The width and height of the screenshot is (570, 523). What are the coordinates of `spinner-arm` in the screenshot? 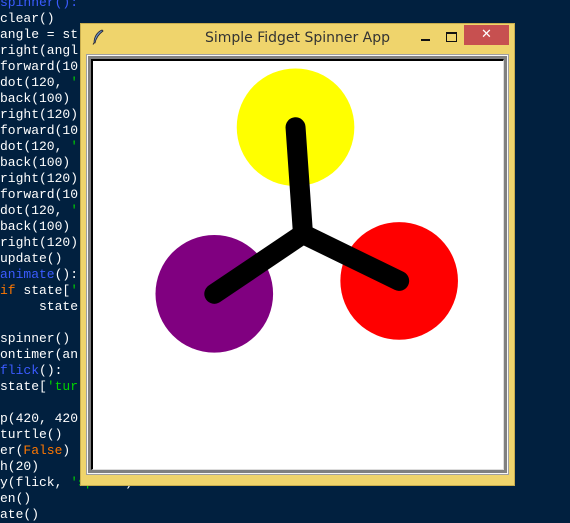 It's located at (299, 180).